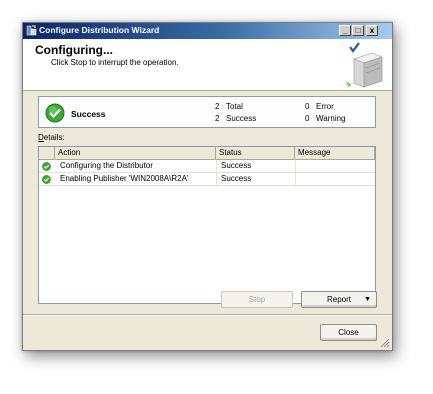  Describe the element at coordinates (255, 153) in the screenshot. I see `column-header-status: Status` at that location.